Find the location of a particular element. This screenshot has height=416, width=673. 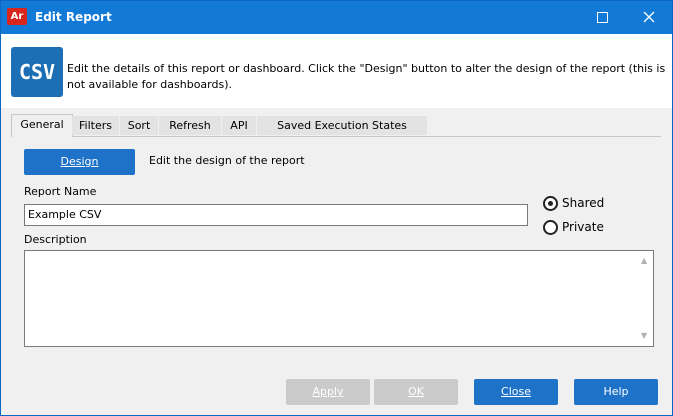

tab-filters: Filters is located at coordinates (95, 125).